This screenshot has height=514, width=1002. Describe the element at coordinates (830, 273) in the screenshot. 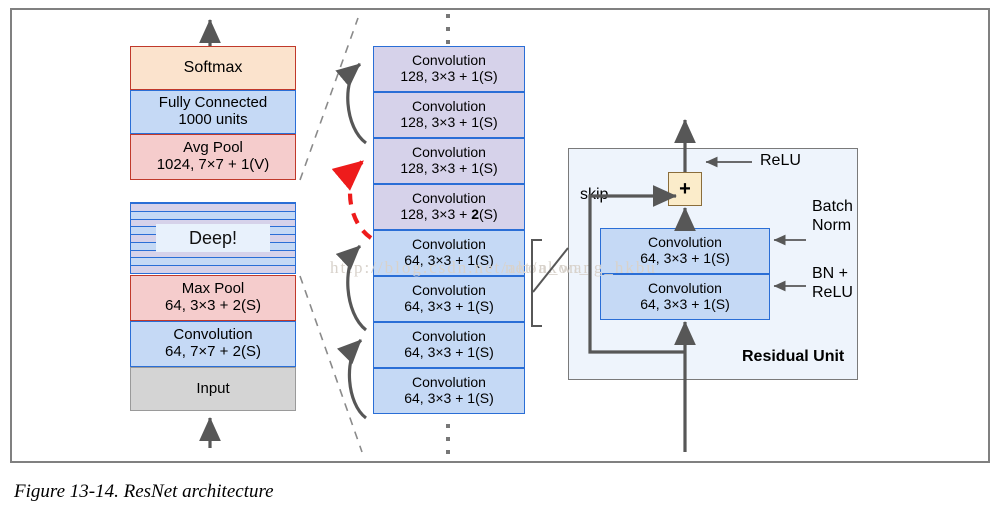

I see `bn-relu-label-line1: BN +` at that location.